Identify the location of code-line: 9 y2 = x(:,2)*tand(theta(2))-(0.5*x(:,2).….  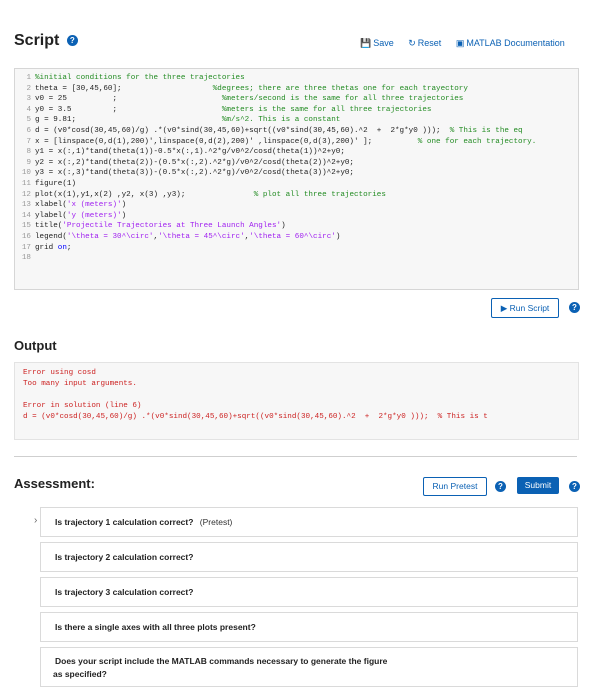
(296, 163).